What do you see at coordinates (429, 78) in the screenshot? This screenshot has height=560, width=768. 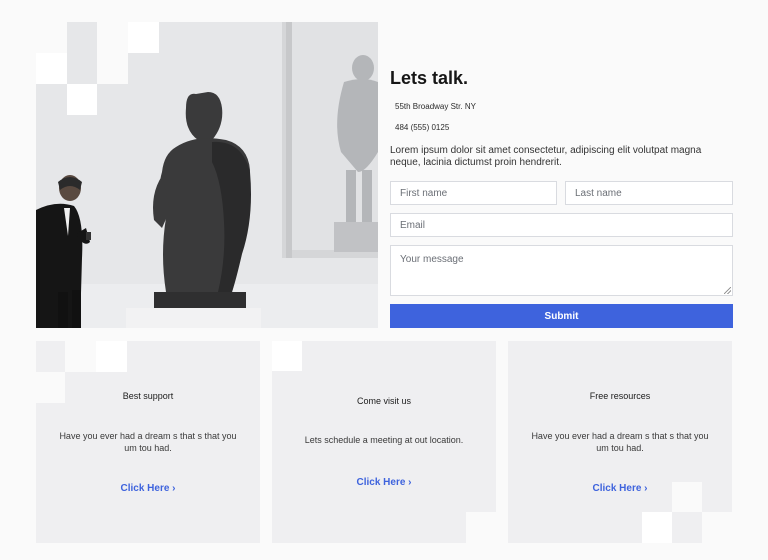 I see `page-title: Lets talk.` at bounding box center [429, 78].